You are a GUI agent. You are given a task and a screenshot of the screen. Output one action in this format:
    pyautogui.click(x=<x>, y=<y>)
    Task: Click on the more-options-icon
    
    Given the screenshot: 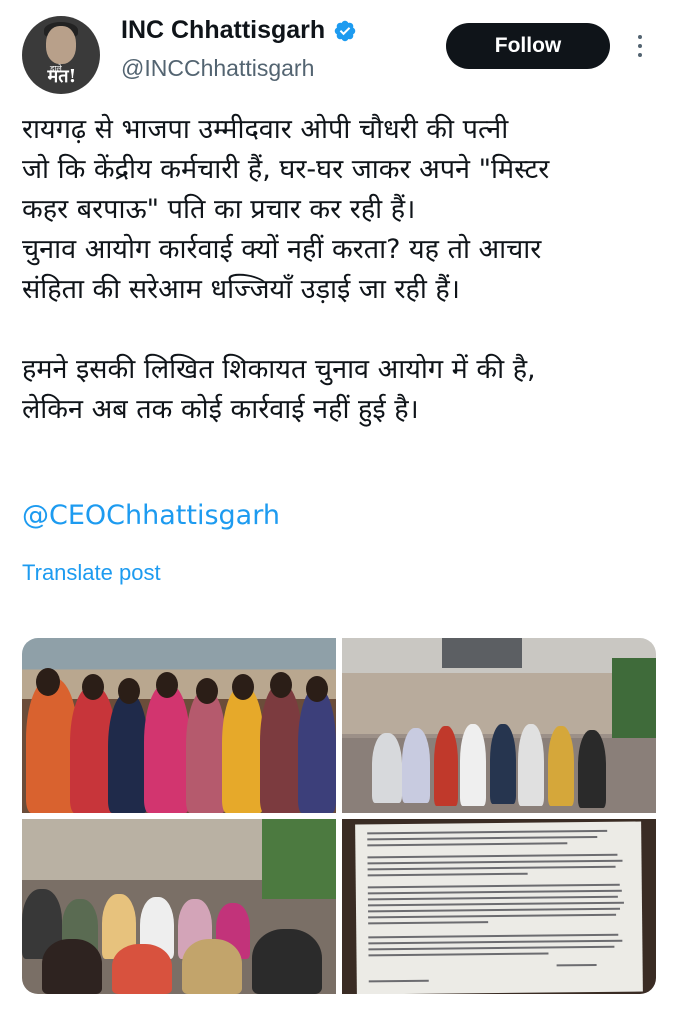 What is the action you would take?
    pyautogui.click(x=640, y=46)
    